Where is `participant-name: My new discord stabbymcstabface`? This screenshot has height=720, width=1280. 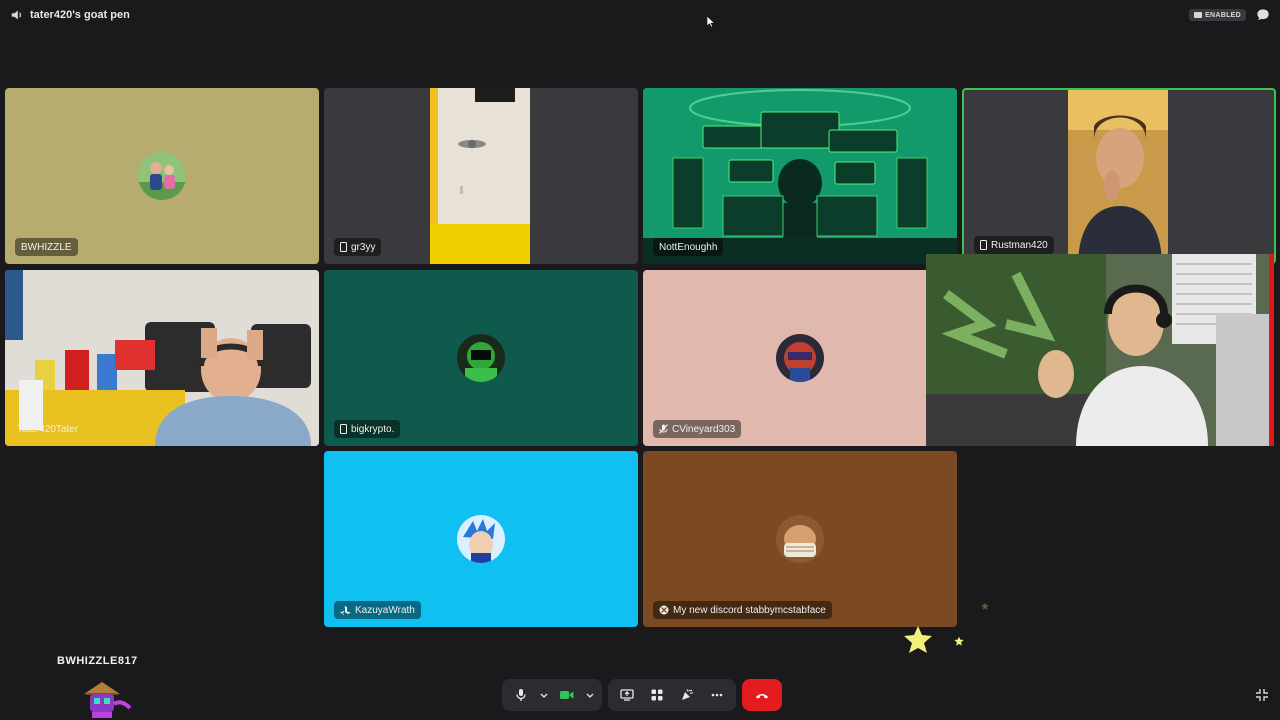 participant-name: My new discord stabbymcstabface is located at coordinates (749, 610).